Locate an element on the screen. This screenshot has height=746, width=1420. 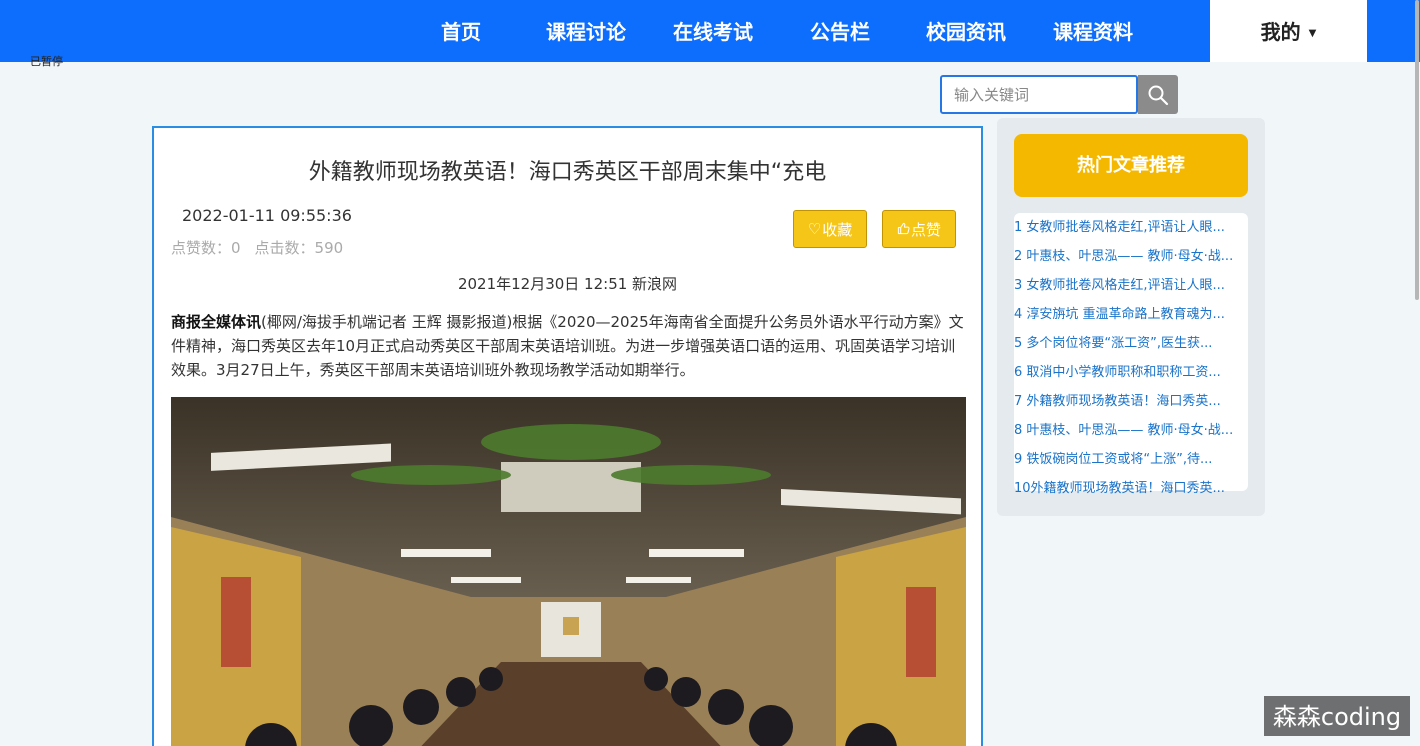
article-stats: 点赞数：0 点击数：590 is located at coordinates (264, 247).